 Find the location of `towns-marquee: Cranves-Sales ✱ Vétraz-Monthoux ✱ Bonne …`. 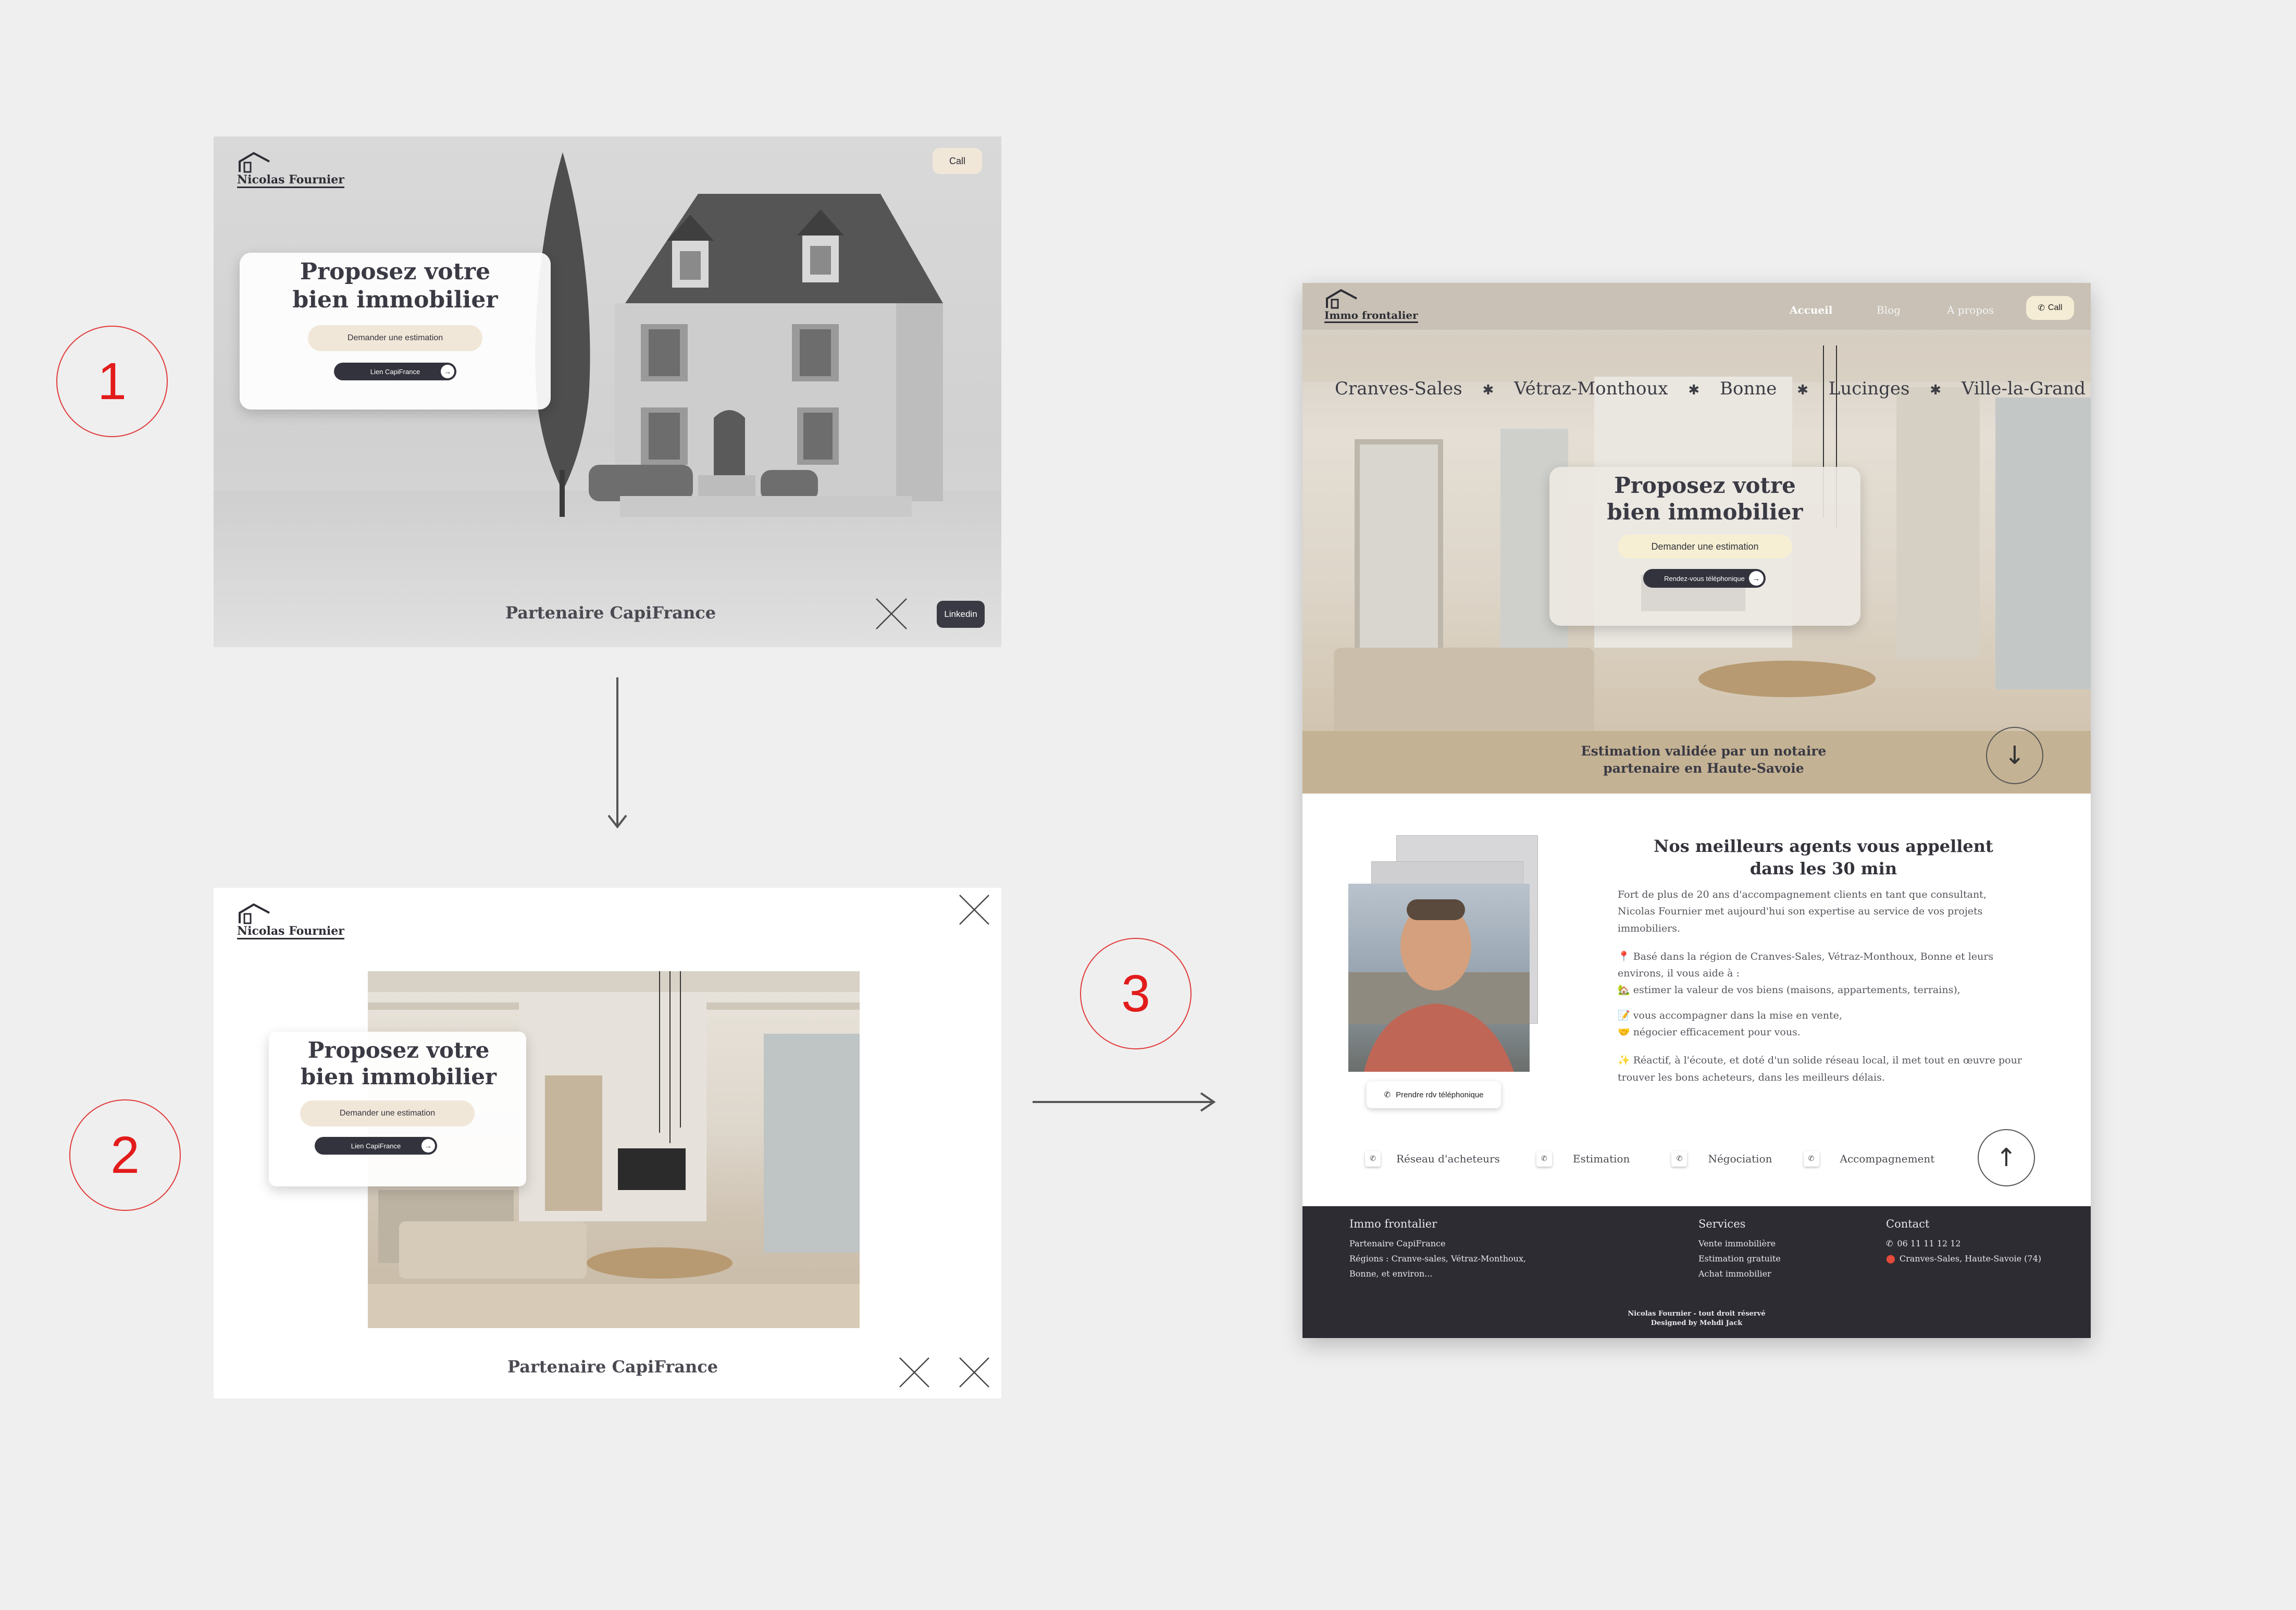

towns-marquee: Cranves-Sales ✱ Vétraz-Monthoux ✱ Bonne … is located at coordinates (1713, 388).